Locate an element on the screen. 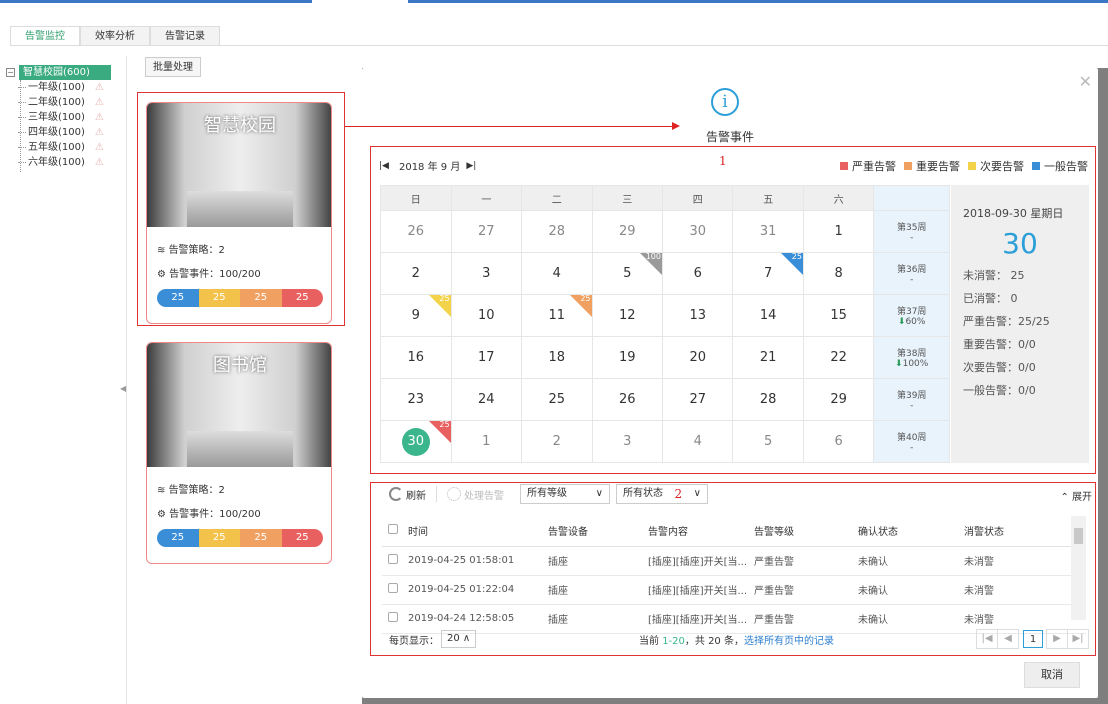  first-page-icon: |◀ is located at coordinates (987, 639).